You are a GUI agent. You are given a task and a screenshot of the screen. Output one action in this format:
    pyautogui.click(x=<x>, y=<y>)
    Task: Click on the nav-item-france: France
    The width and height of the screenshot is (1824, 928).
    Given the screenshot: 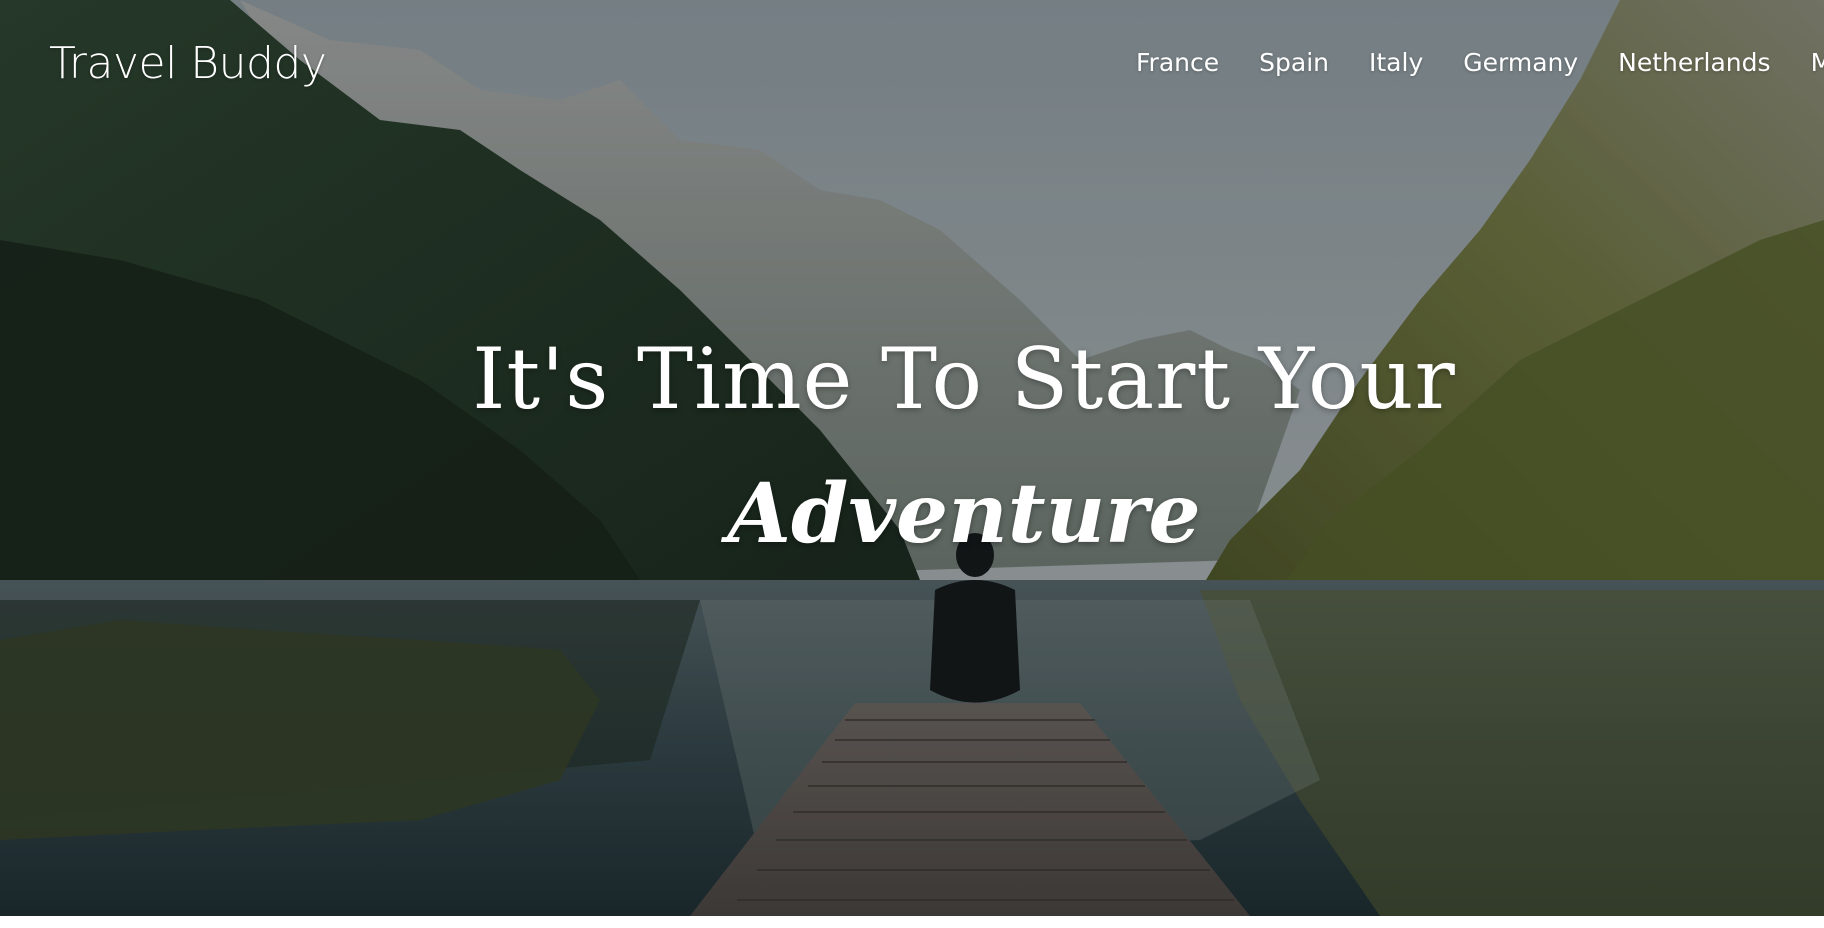 What is the action you would take?
    pyautogui.click(x=1177, y=62)
    